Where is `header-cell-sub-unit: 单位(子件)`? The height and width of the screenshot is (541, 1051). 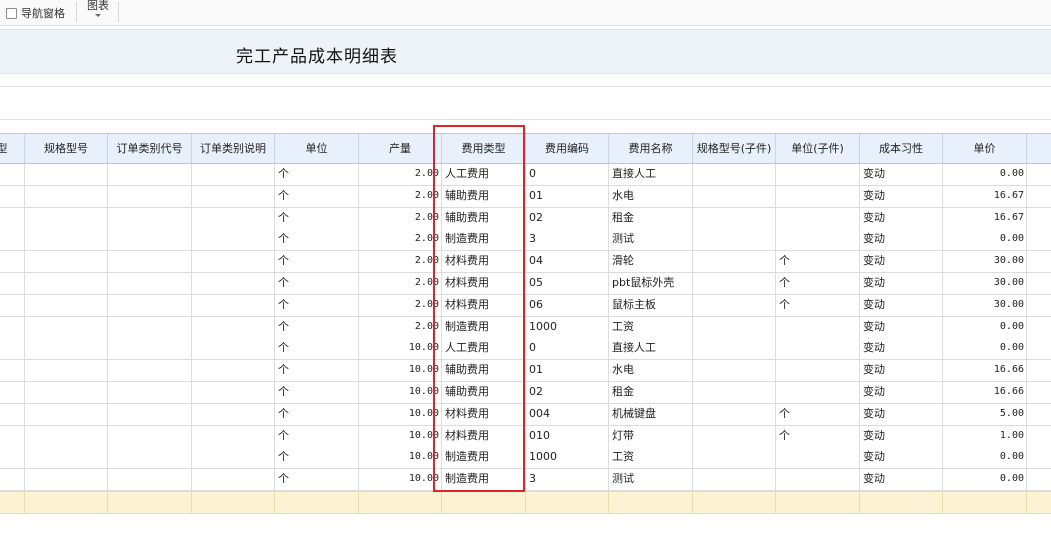 header-cell-sub-unit: 单位(子件) is located at coordinates (818, 148).